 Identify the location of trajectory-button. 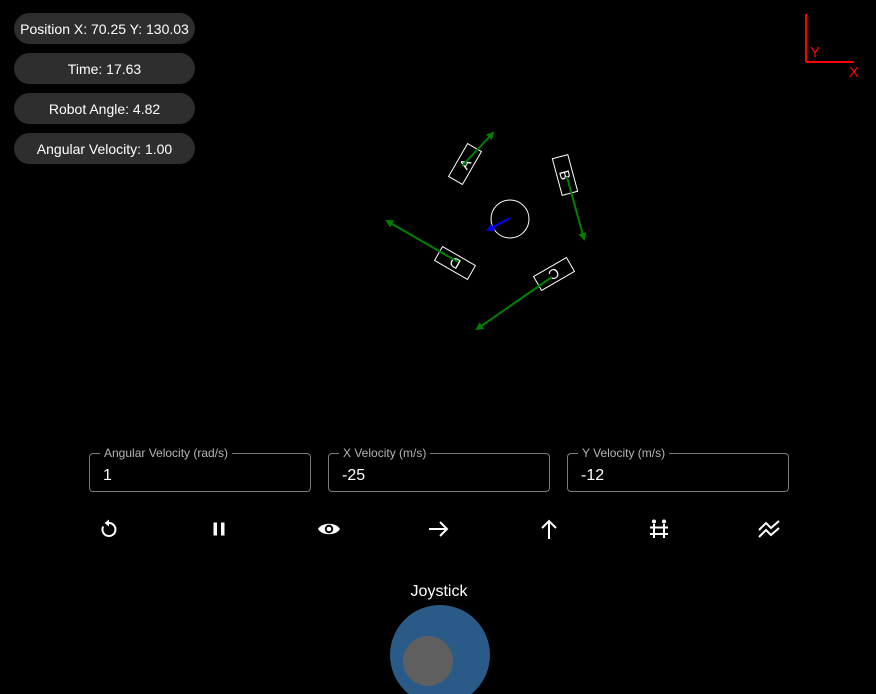
(769, 529).